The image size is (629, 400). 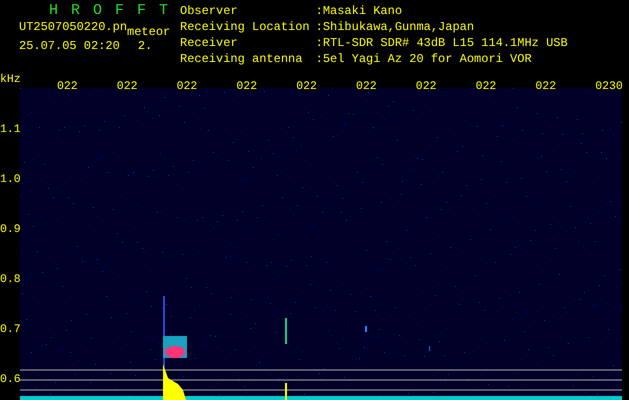 I want to click on detection-count: 2., so click(x=145, y=46).